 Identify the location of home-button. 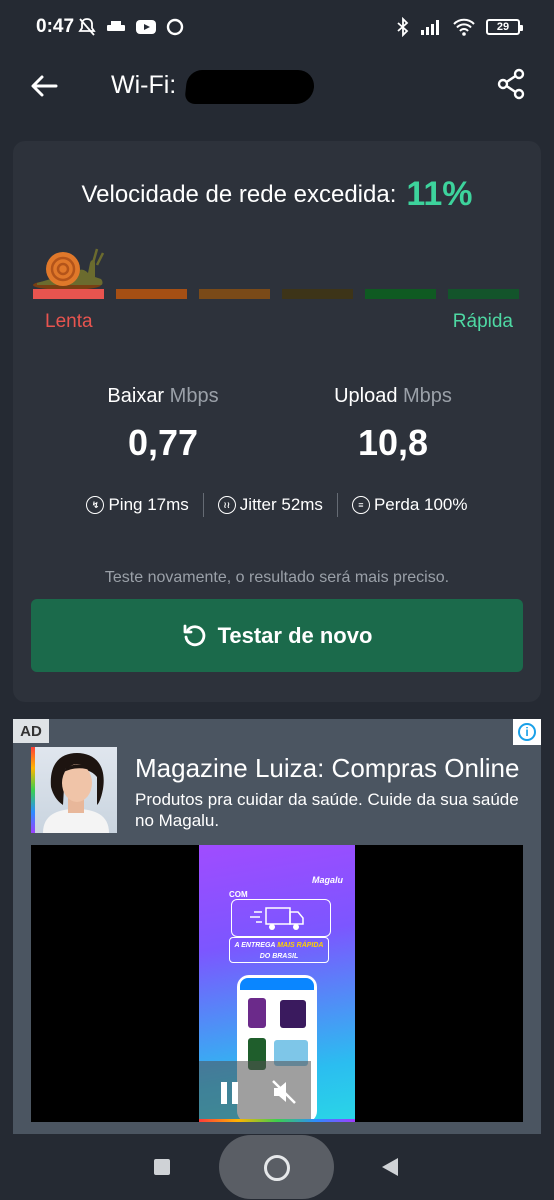
(276, 1167).